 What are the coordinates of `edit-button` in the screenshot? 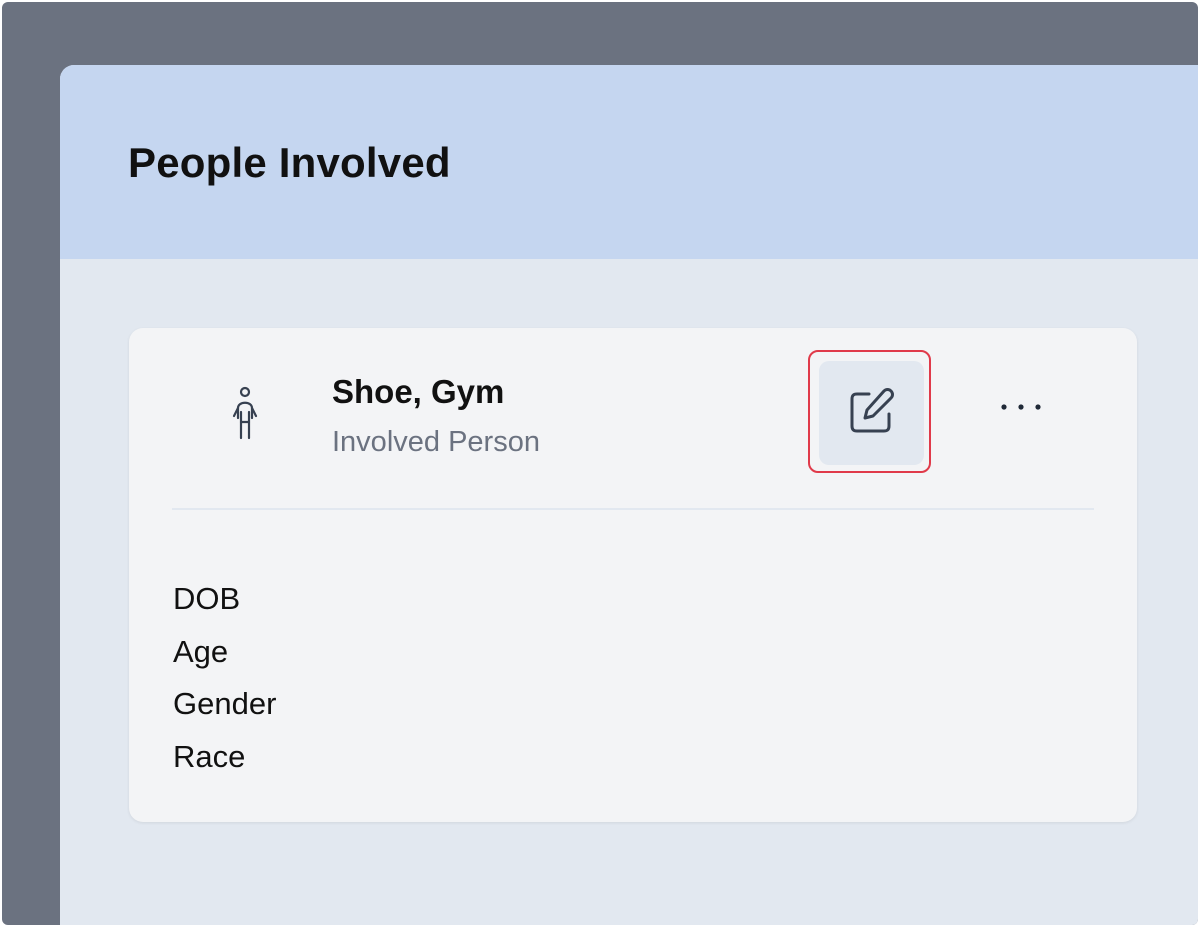 It's located at (871, 413).